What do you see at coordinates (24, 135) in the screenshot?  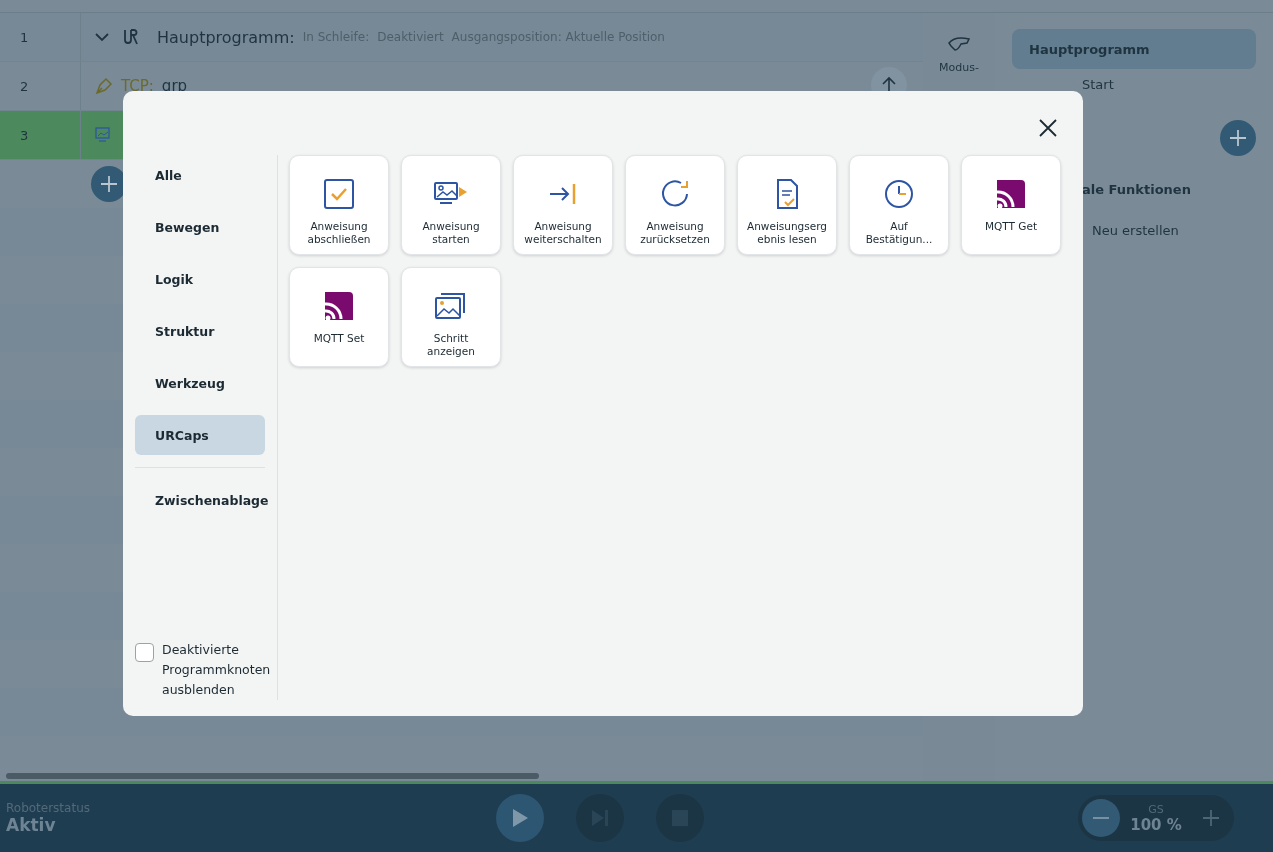 I see `line-number: 3` at bounding box center [24, 135].